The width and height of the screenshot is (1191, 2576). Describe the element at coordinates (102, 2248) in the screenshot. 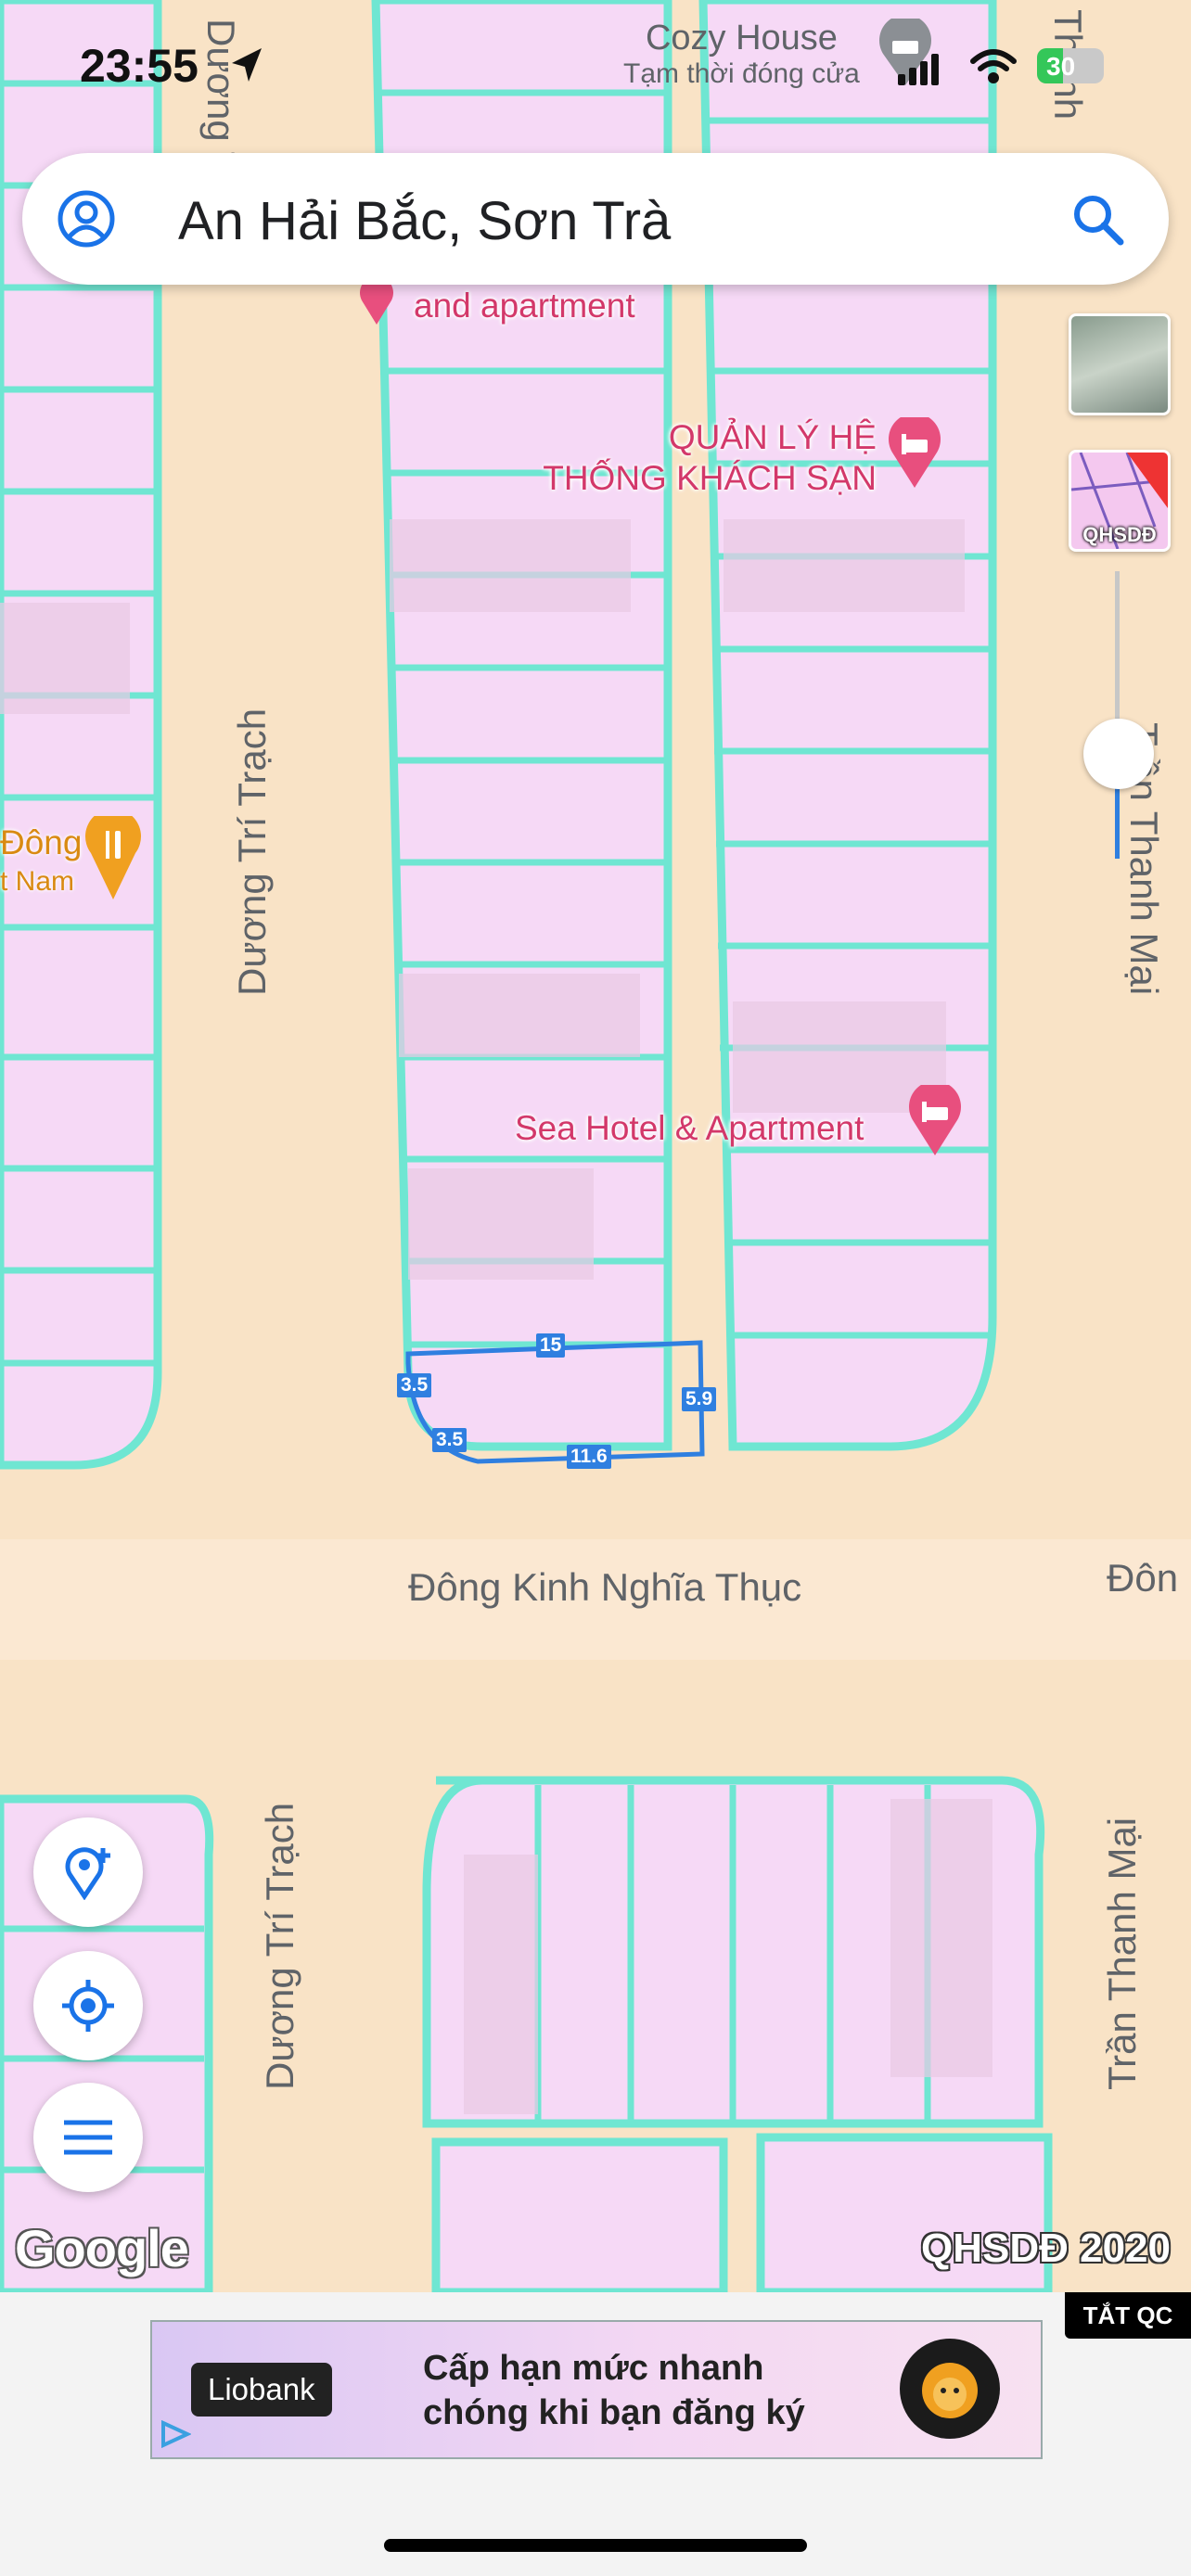

I see `google-logo: Google` at that location.